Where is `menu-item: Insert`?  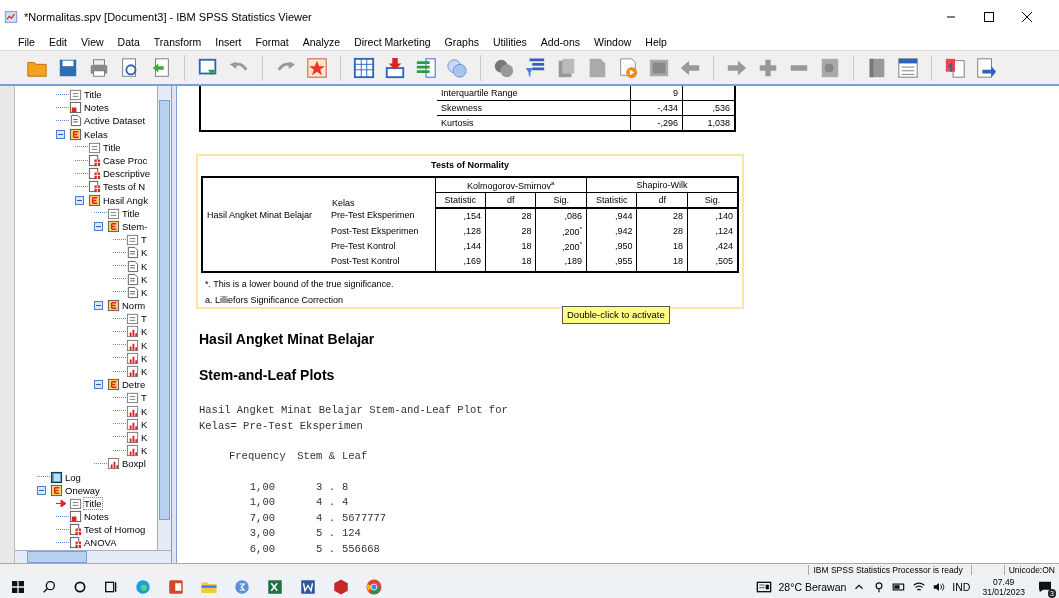
menu-item: Insert is located at coordinates (228, 42).